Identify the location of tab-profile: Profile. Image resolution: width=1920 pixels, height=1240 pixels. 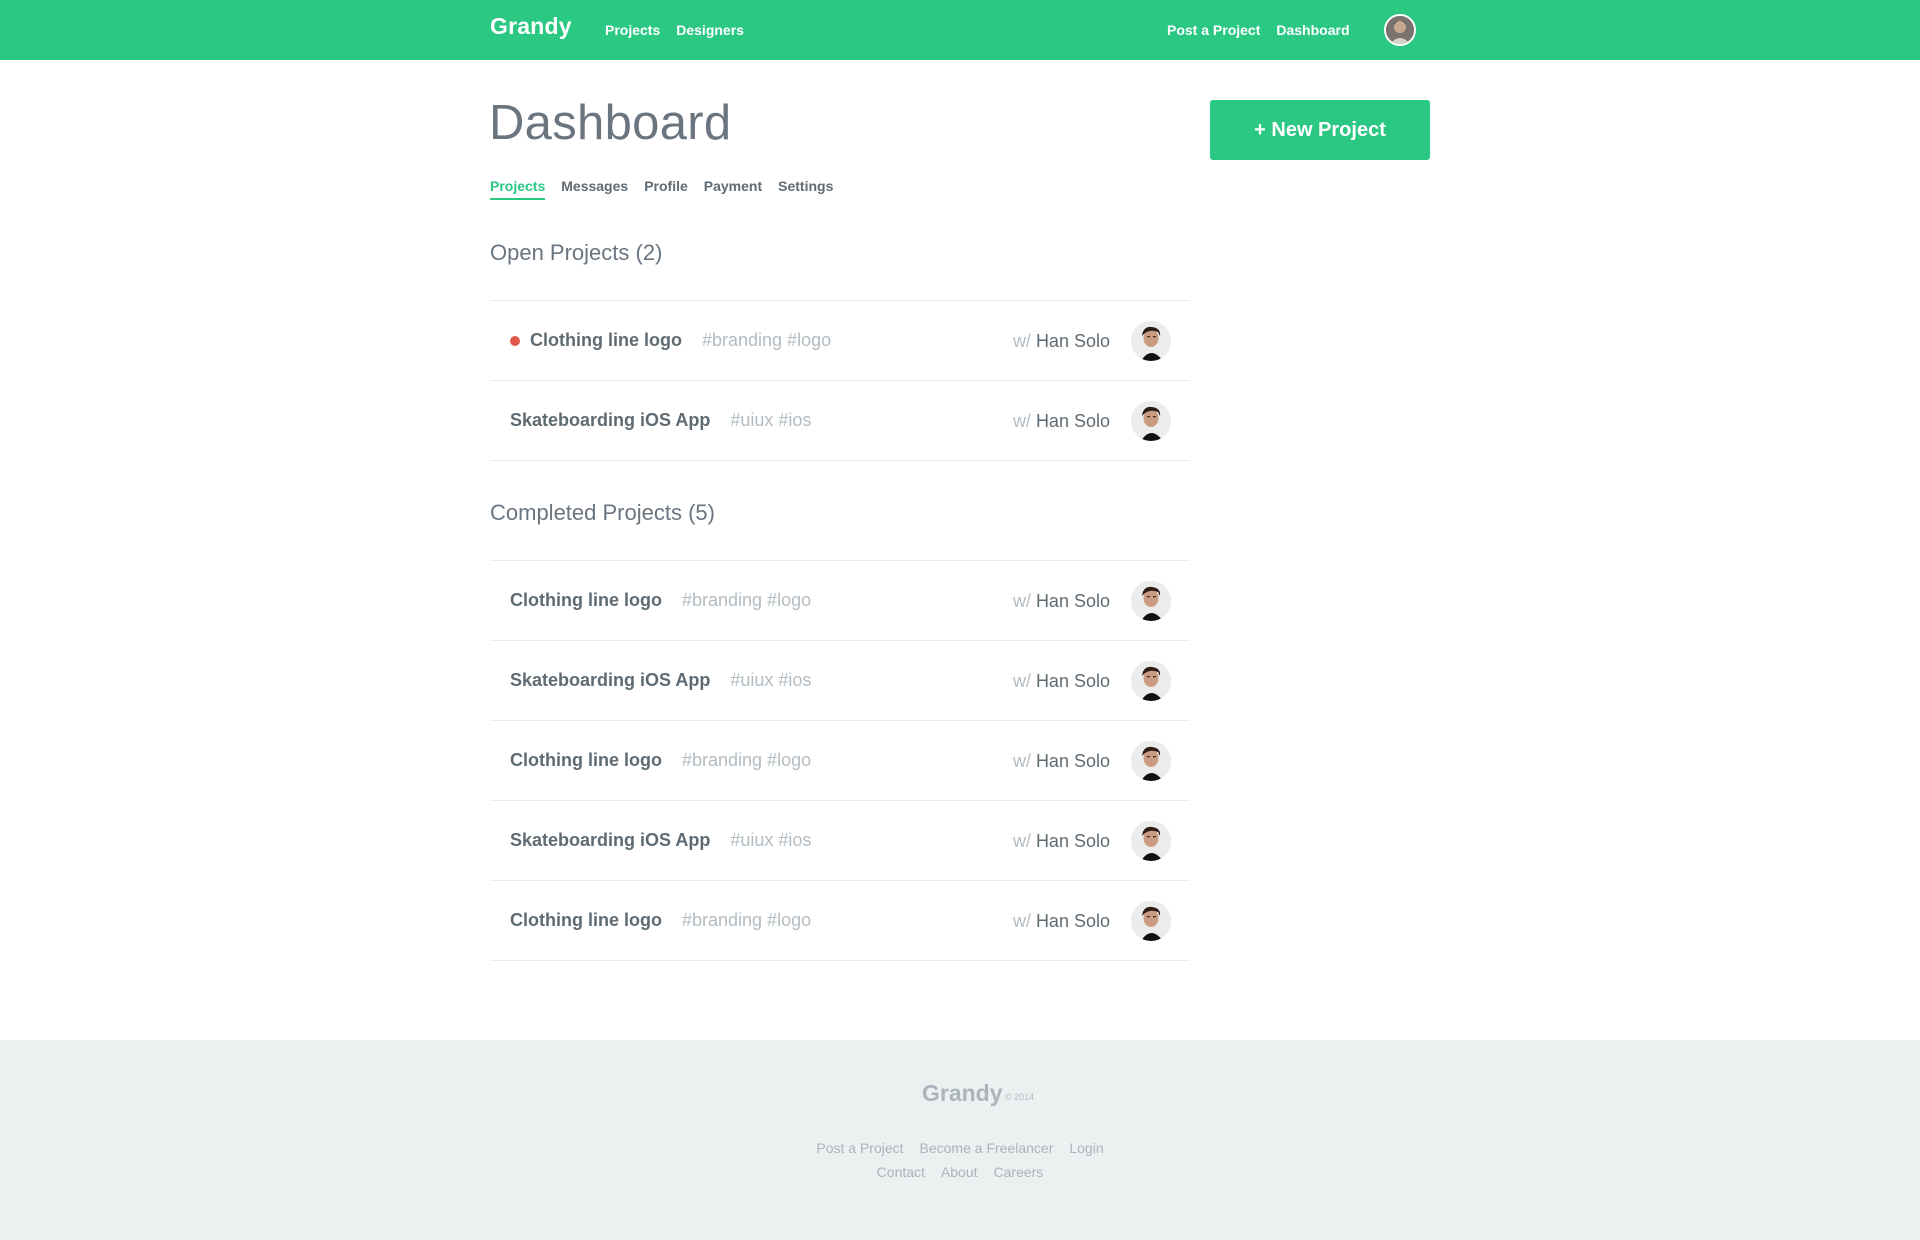
(666, 189).